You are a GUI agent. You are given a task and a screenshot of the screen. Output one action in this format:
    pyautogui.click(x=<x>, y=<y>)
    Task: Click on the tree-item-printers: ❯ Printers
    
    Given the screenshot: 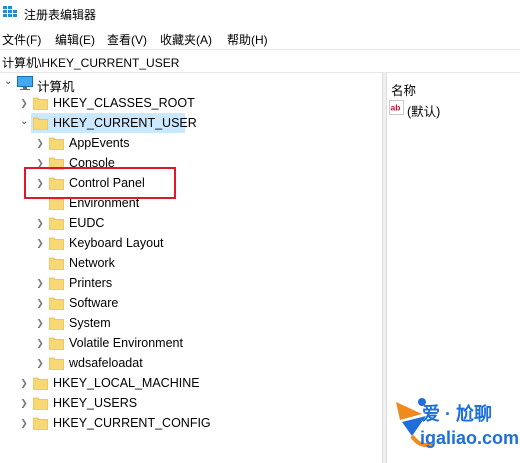 What is the action you would take?
    pyautogui.click(x=110, y=283)
    